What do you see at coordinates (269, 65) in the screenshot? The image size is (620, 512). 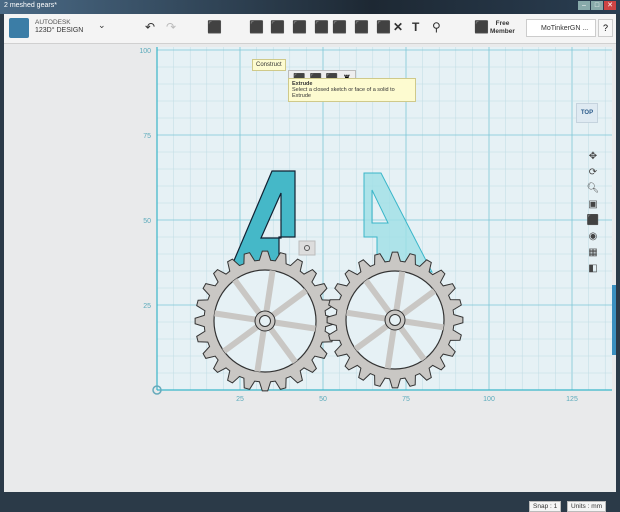 I see `construct-tooltip: Construct` at bounding box center [269, 65].